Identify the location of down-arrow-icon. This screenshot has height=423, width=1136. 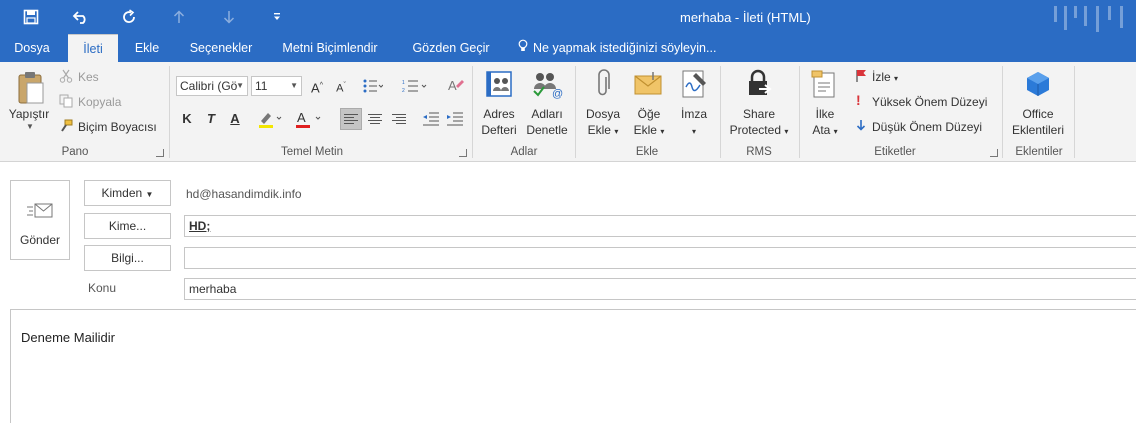
(229, 17).